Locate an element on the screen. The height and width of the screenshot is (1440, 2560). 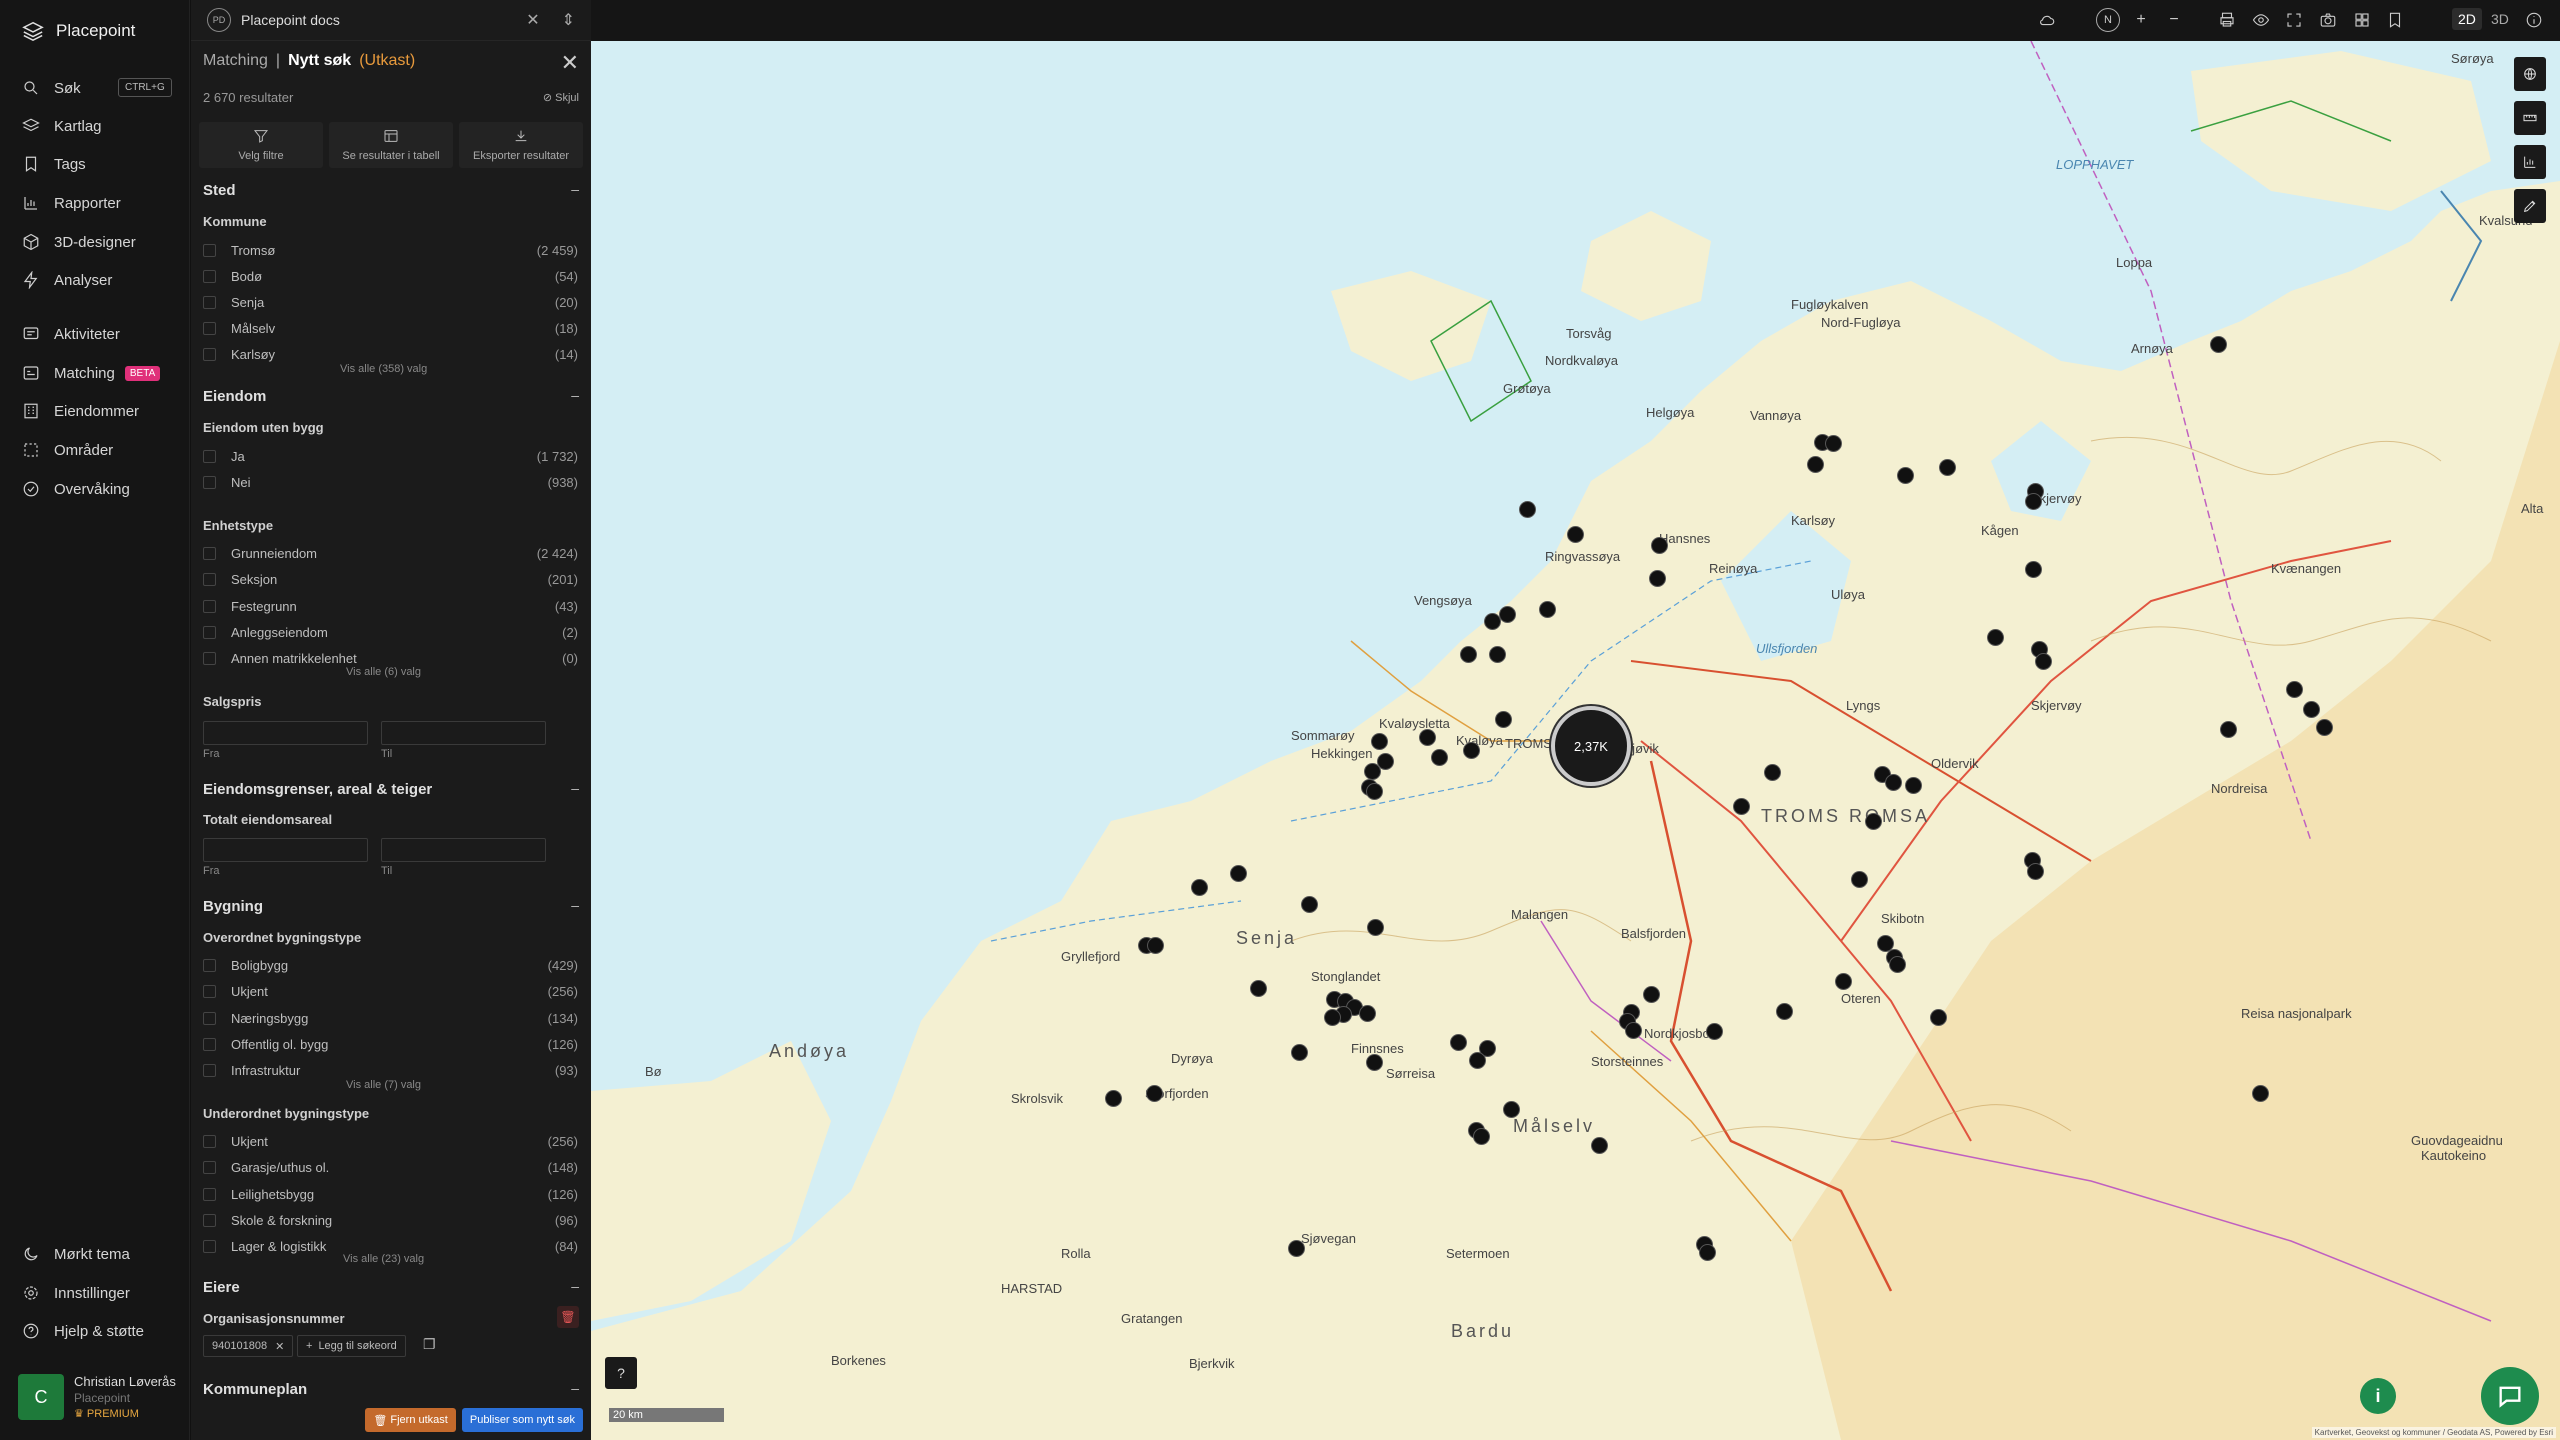
nav-item-help: Hjelp & støtte is located at coordinates (83, 1331).